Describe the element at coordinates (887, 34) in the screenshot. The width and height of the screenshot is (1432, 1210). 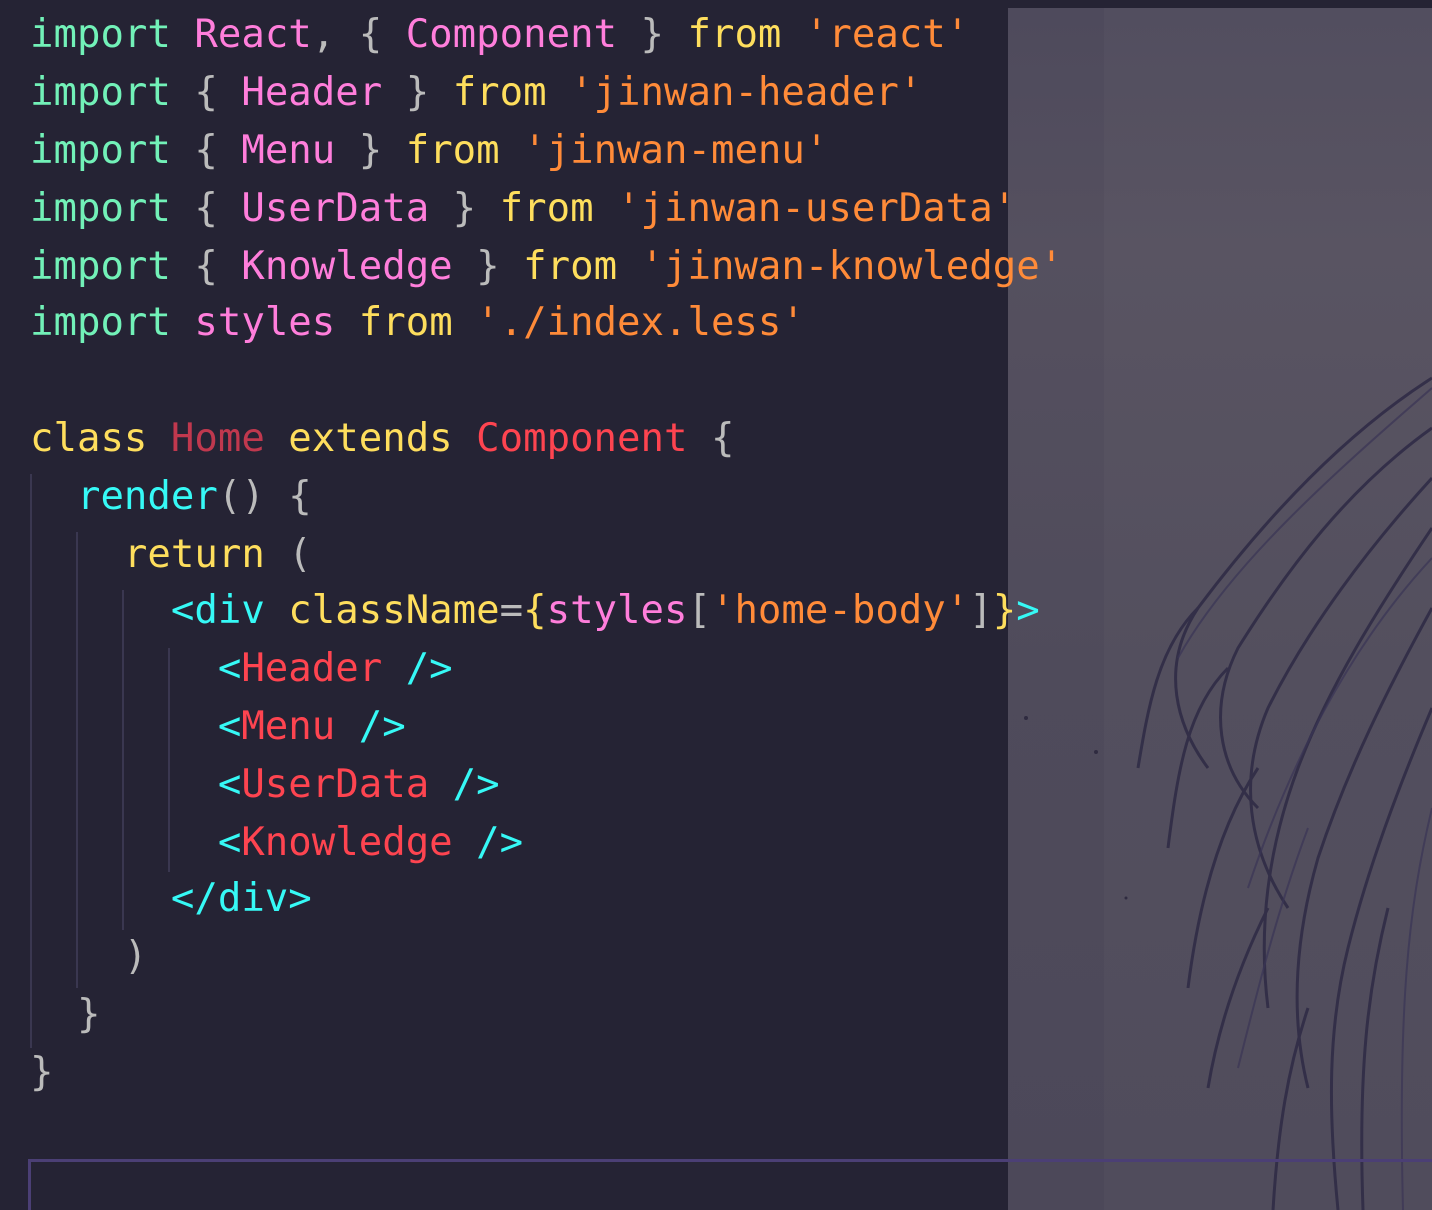
I see `code-token: 'react'` at that location.